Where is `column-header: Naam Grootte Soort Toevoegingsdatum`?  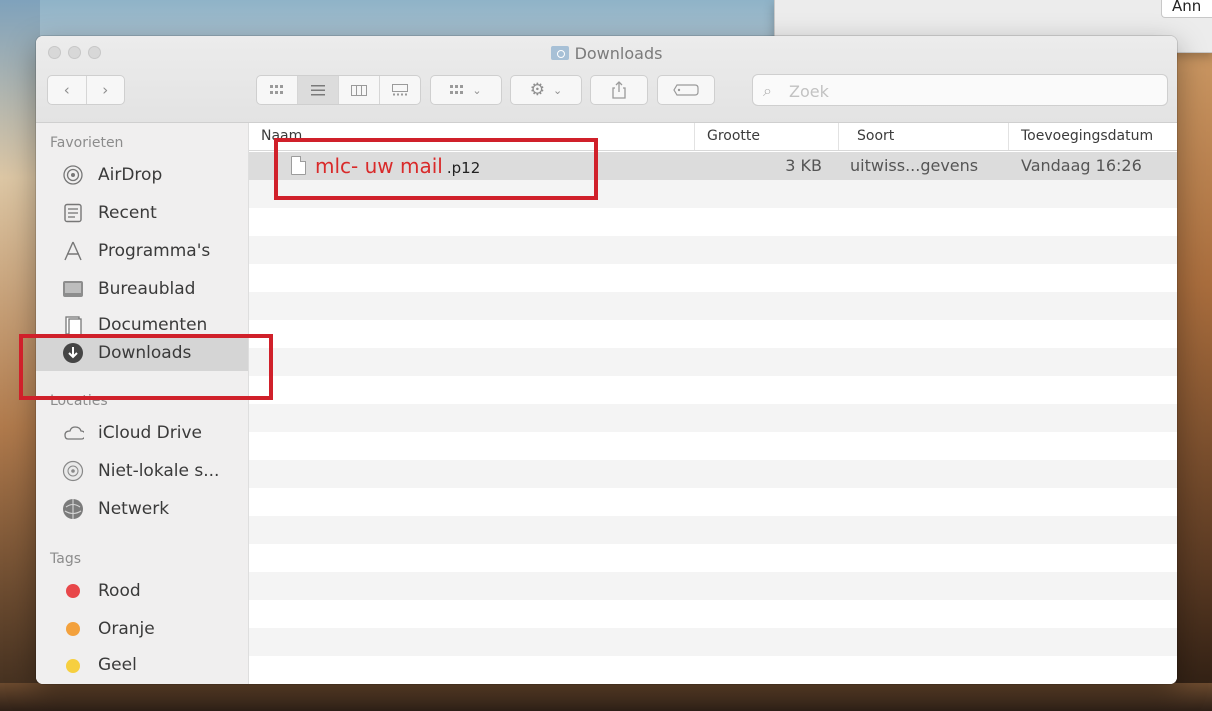 column-header: Naam Grootte Soort Toevoegingsdatum is located at coordinates (713, 137).